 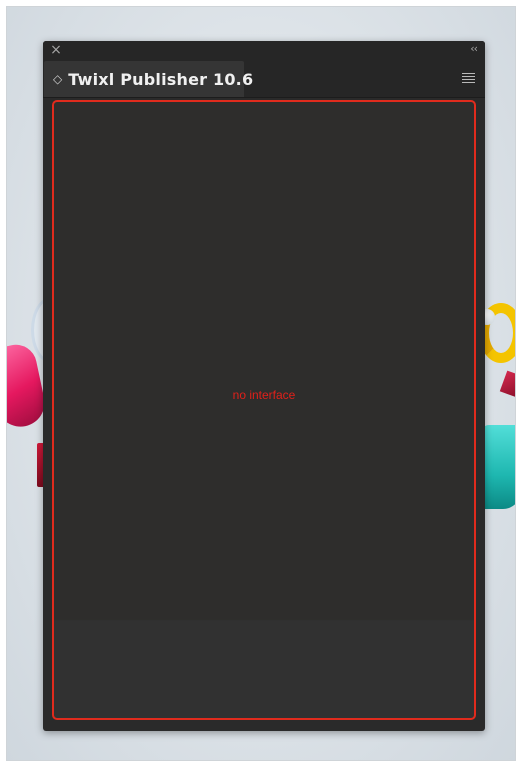 I want to click on panel-tabbar: ◇ Twixl Publisher 10.6, so click(x=264, y=78).